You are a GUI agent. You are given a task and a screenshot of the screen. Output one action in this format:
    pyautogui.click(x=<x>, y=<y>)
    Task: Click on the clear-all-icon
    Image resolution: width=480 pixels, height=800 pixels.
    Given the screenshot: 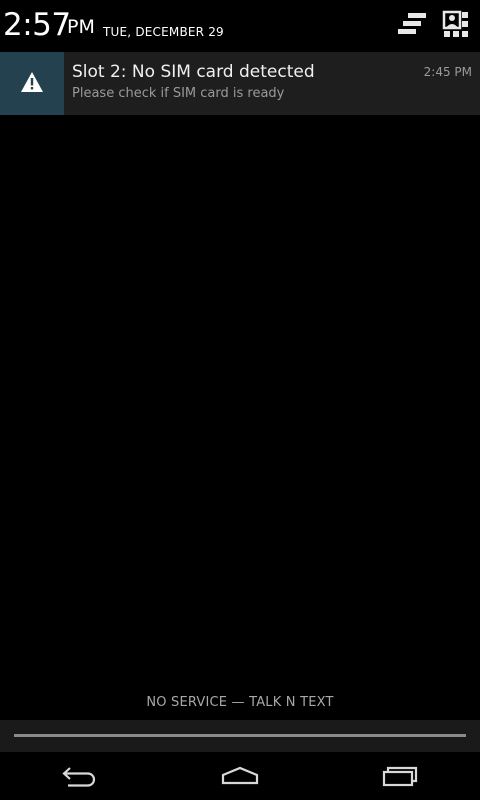 What is the action you would take?
    pyautogui.click(x=412, y=23)
    